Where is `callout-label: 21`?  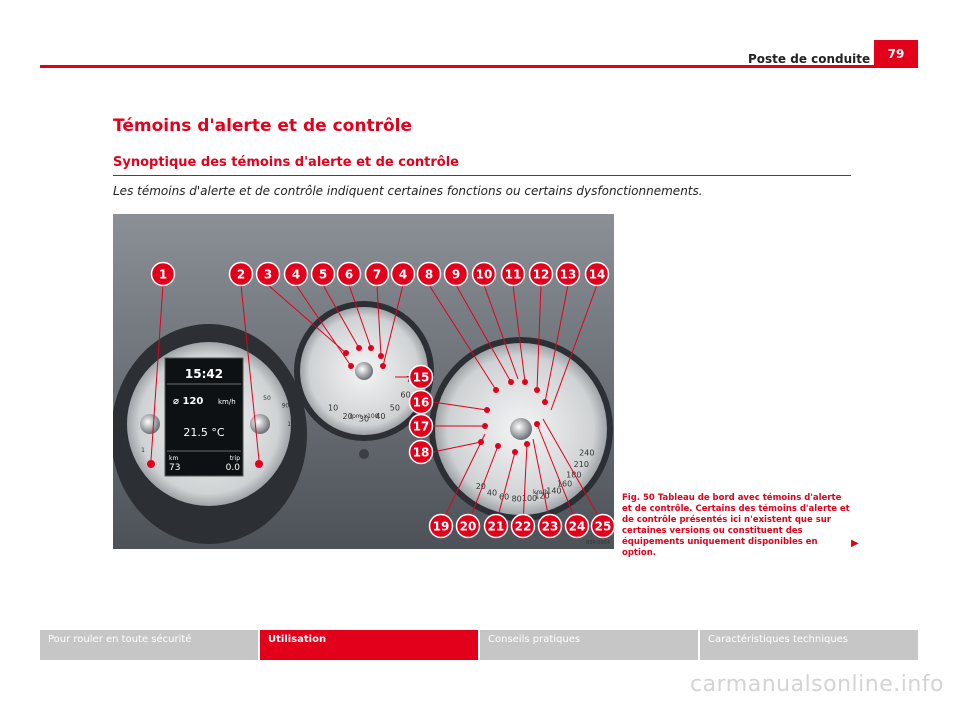
callout-label: 21 is located at coordinates (496, 527).